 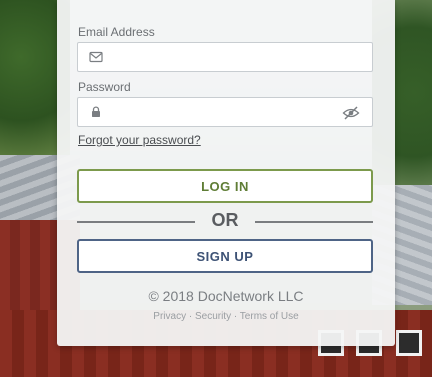 What do you see at coordinates (226, 296) in the screenshot?
I see `copyright-text: © 2018 DocNetwork LLC` at bounding box center [226, 296].